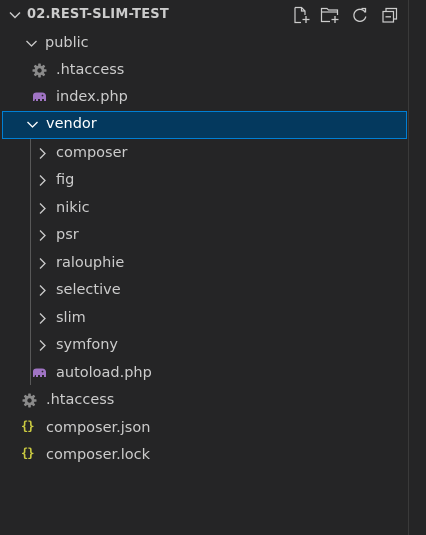 The width and height of the screenshot is (426, 535). What do you see at coordinates (204, 400) in the screenshot?
I see `tree-file-root-htaccess: .htaccess` at bounding box center [204, 400].